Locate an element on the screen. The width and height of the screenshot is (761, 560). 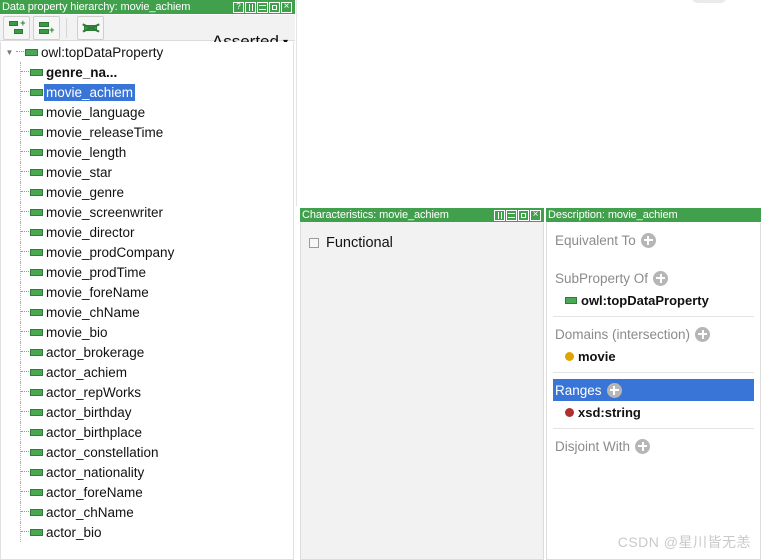
tree-item-actor-nationality: actor_nationality is located at coordinates (147, 472).